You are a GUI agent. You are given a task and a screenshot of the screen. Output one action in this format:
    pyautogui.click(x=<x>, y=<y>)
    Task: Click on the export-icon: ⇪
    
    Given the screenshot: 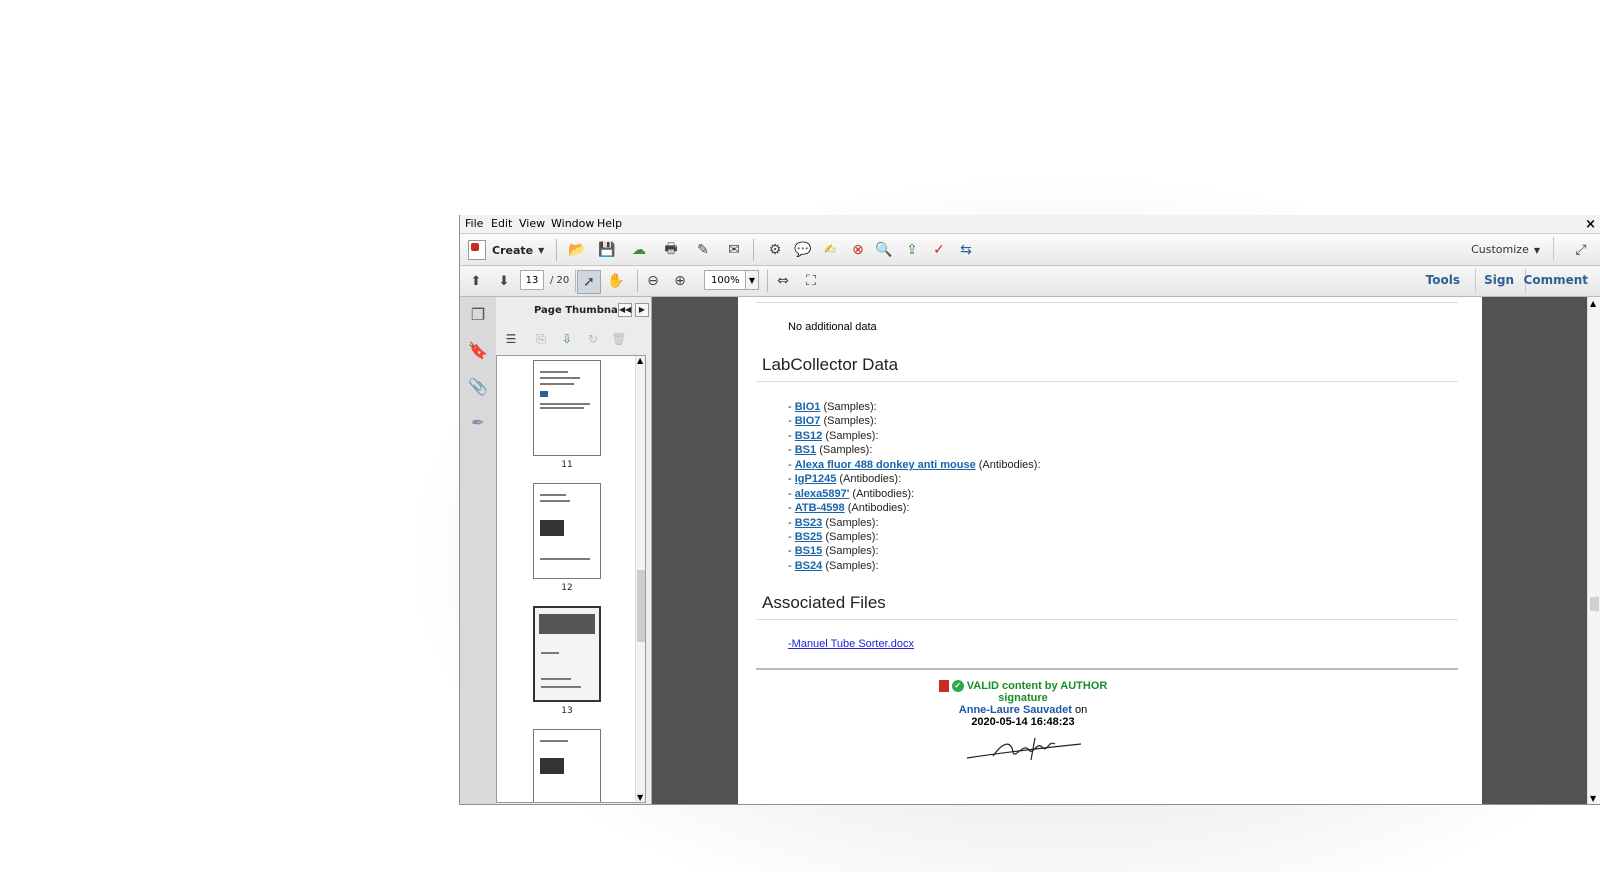 What is the action you would take?
    pyautogui.click(x=912, y=250)
    